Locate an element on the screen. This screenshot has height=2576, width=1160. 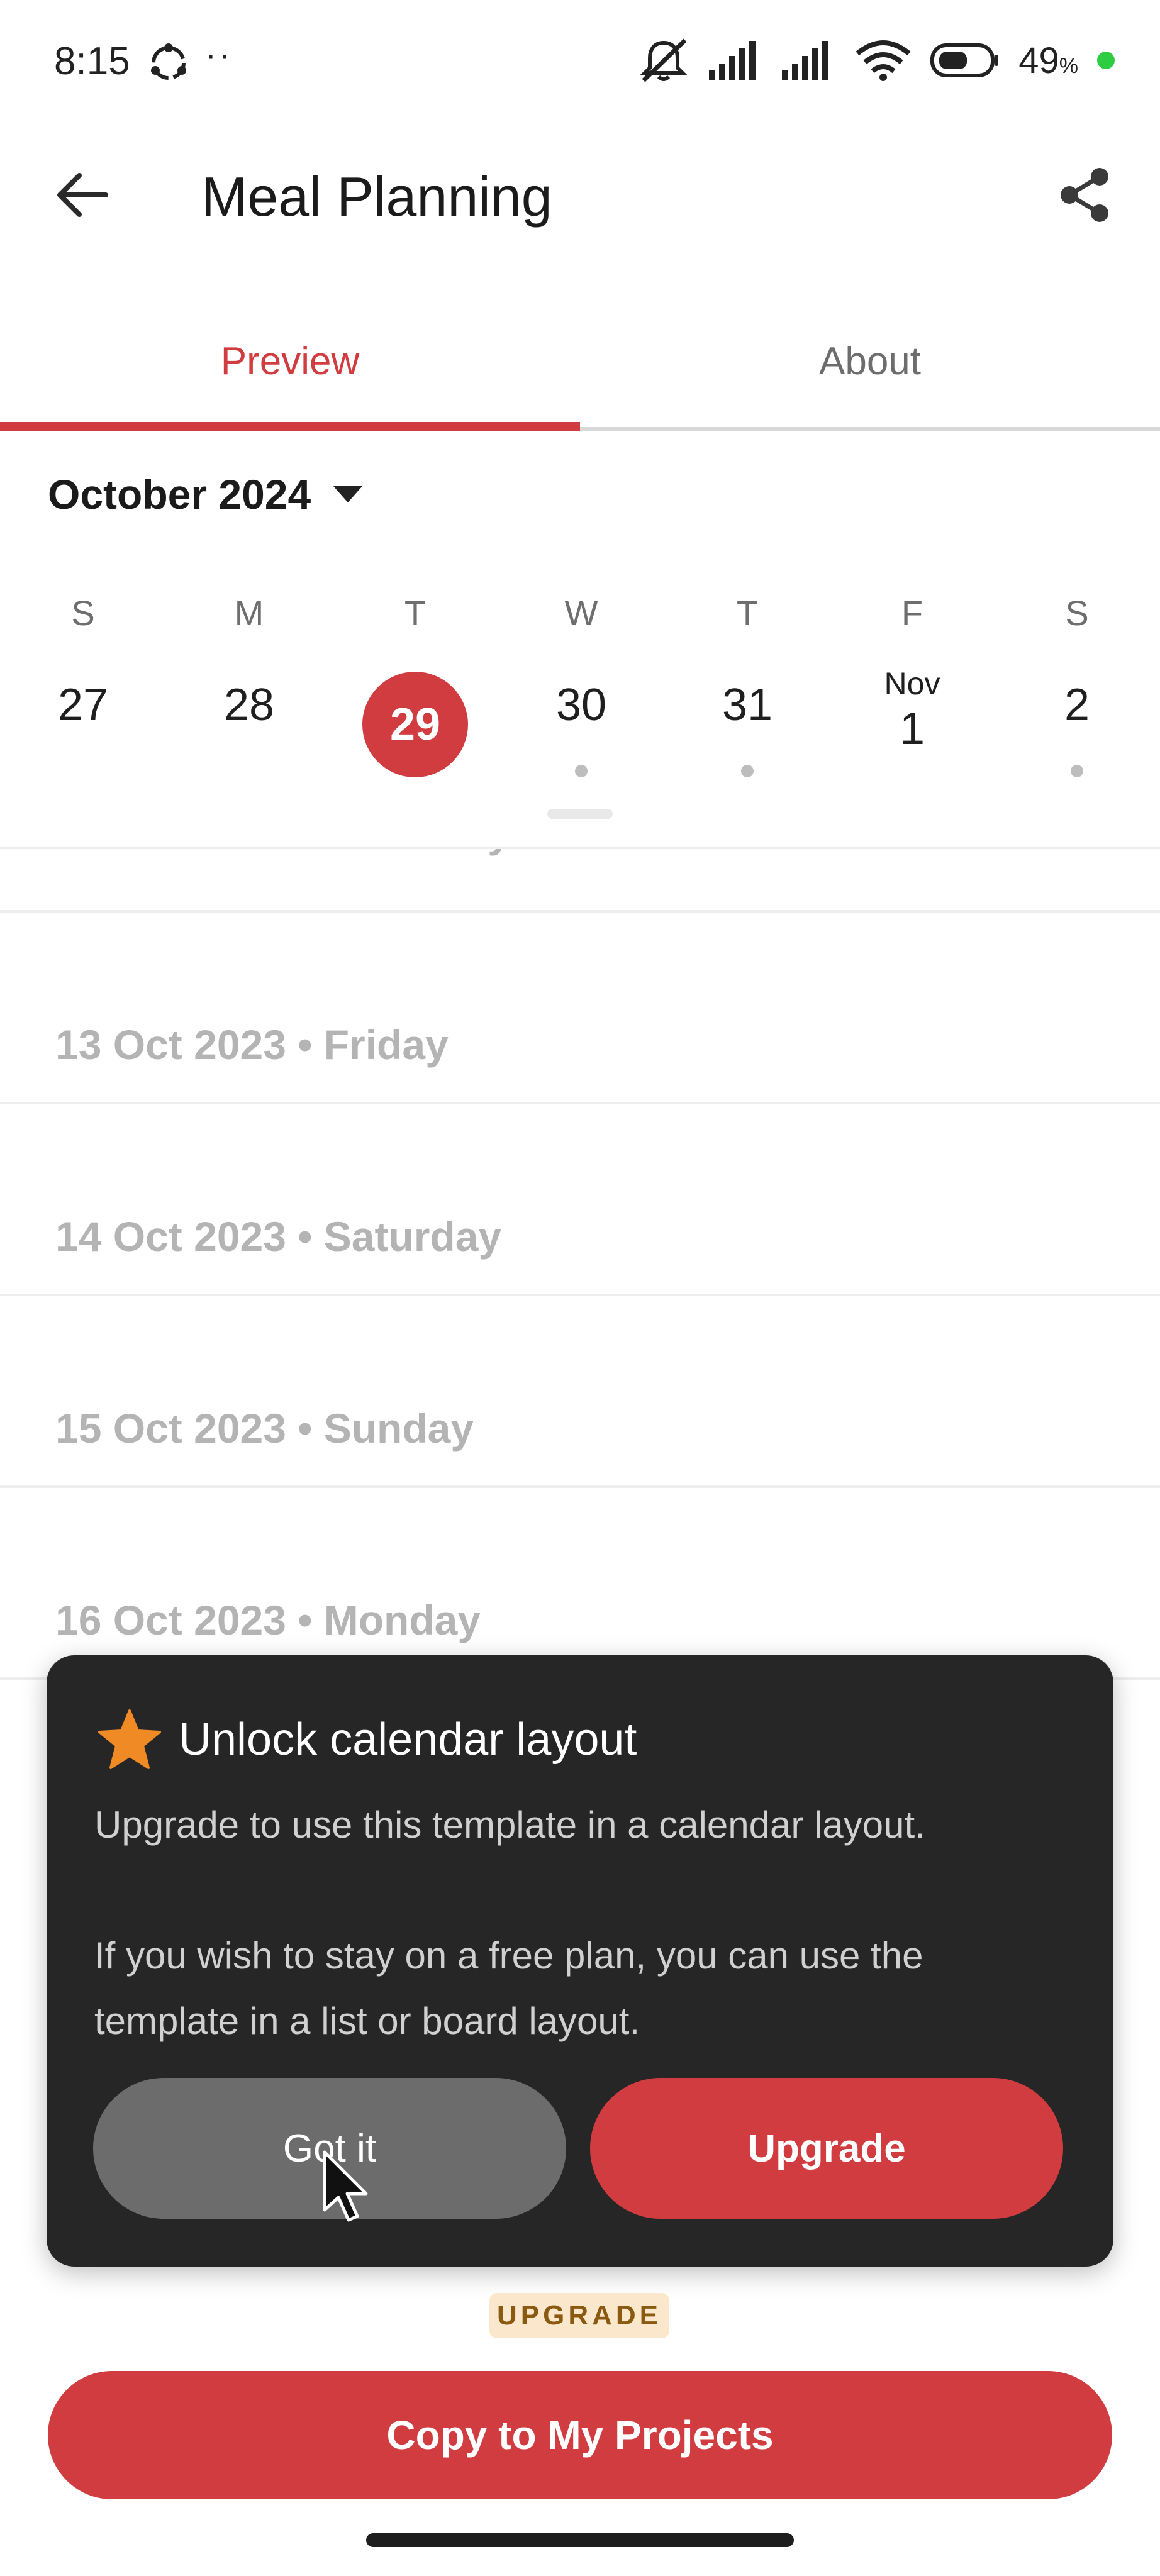
weekday-label: W is located at coordinates (581, 613).